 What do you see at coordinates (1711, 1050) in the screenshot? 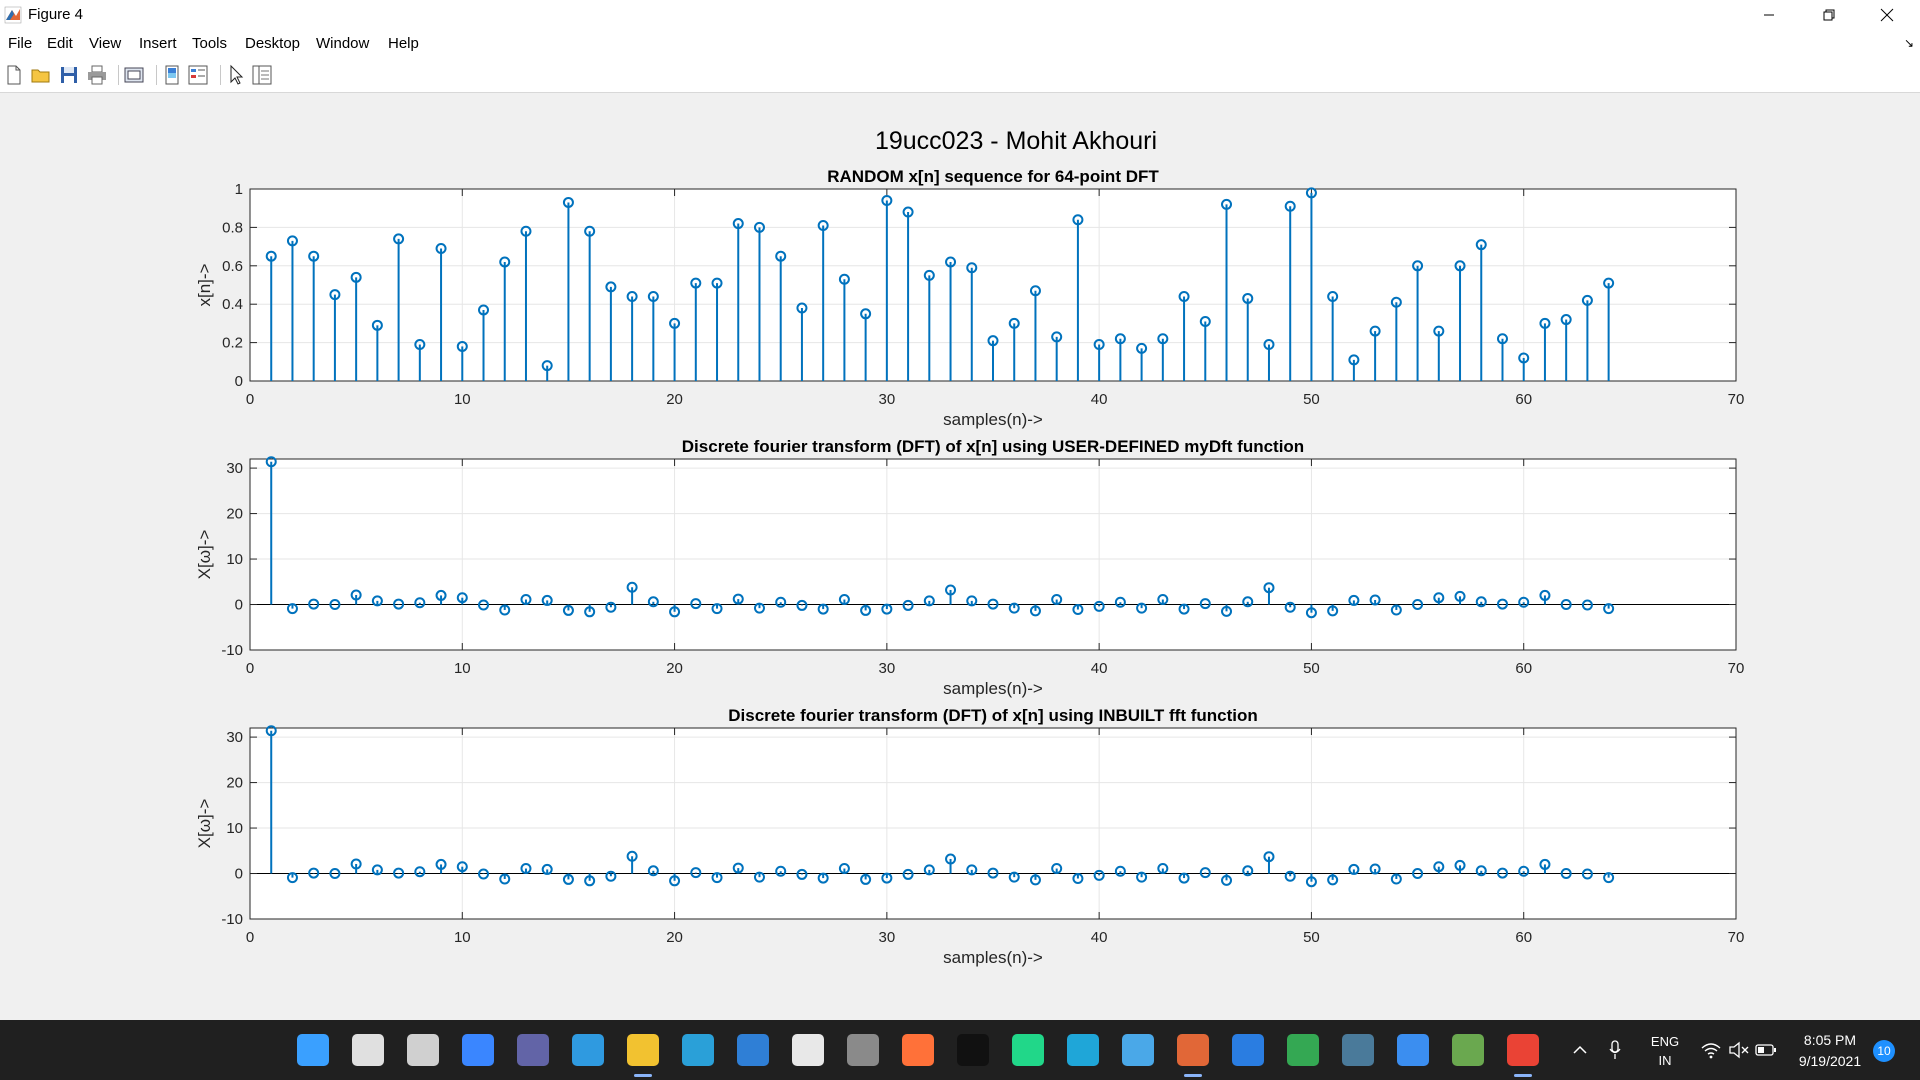
I see `wifi-icon` at bounding box center [1711, 1050].